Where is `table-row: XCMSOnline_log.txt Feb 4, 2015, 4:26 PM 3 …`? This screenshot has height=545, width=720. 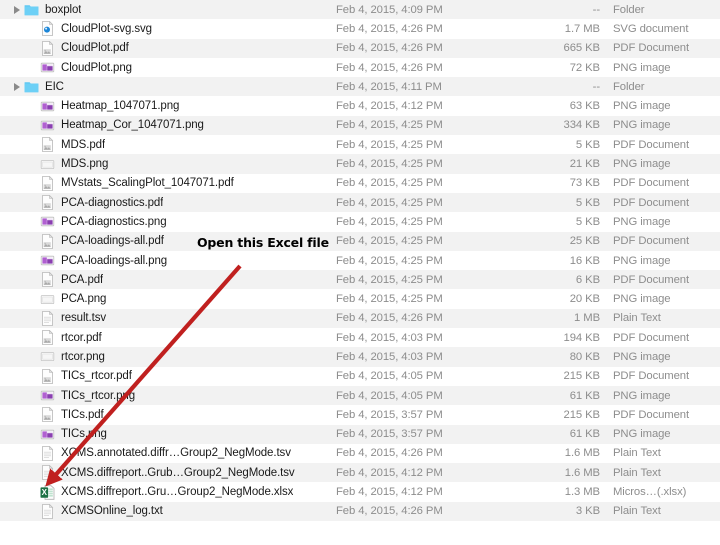 table-row: XCMSOnline_log.txt Feb 4, 2015, 4:26 PM 3 … is located at coordinates (360, 511).